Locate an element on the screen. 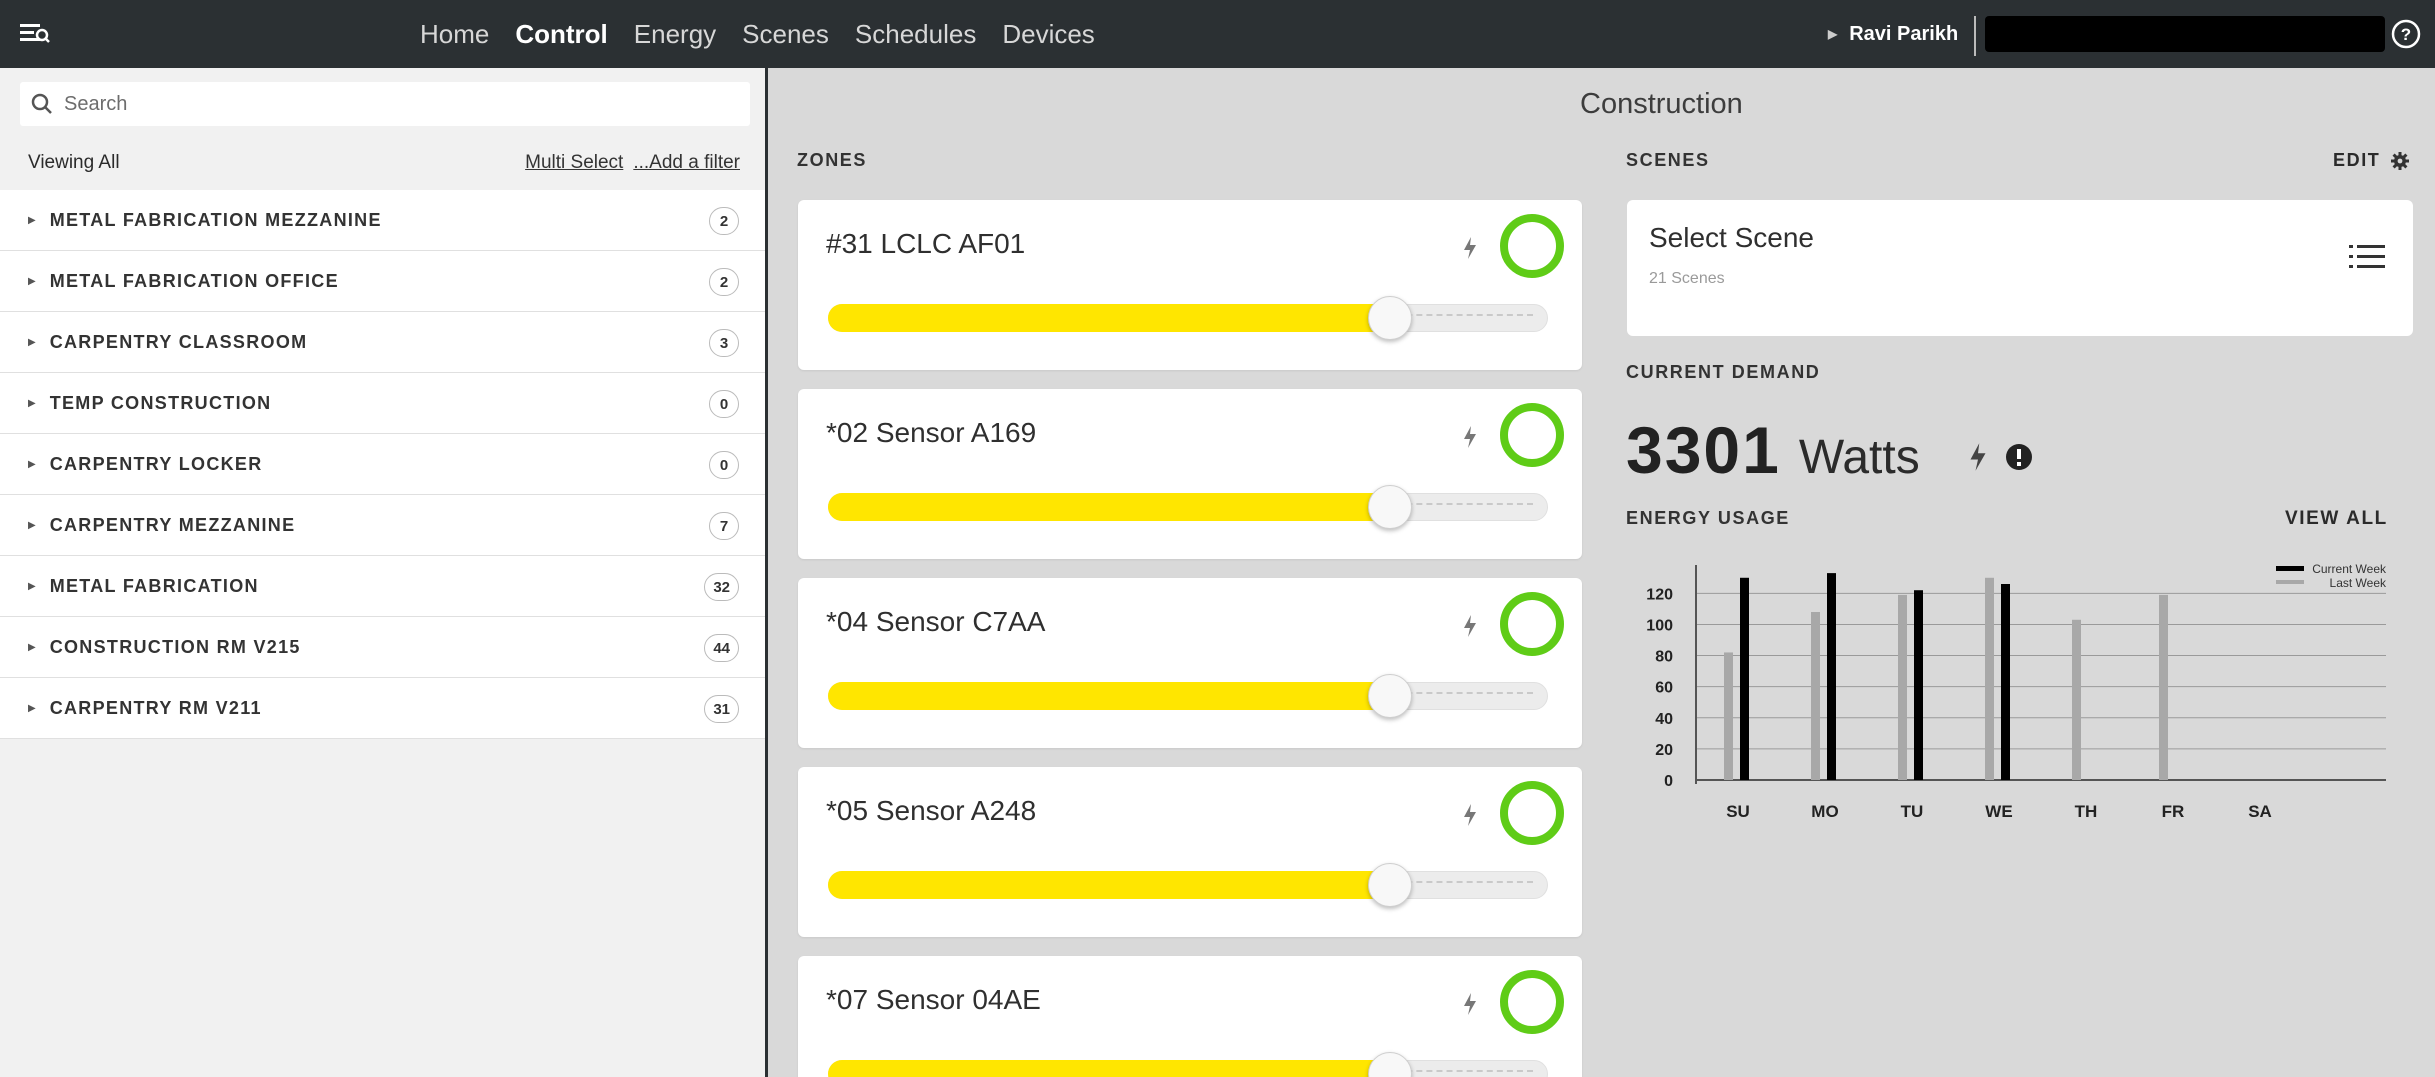  group-count-badge: 44 is located at coordinates (721, 648).